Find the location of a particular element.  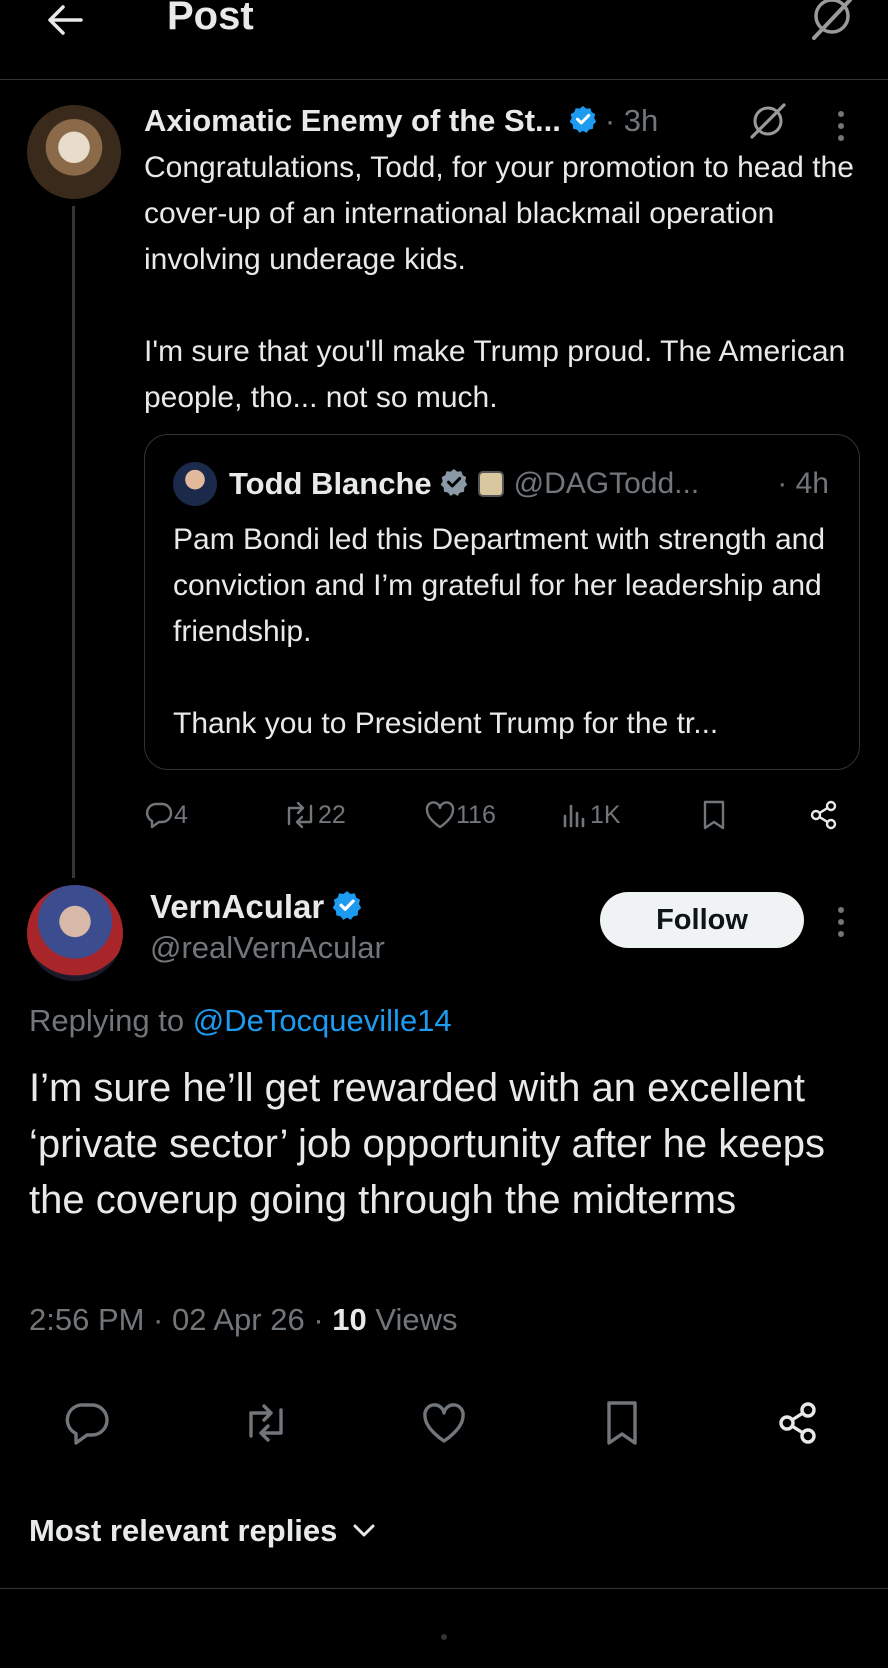

top-bar: Post is located at coordinates (444, 40).